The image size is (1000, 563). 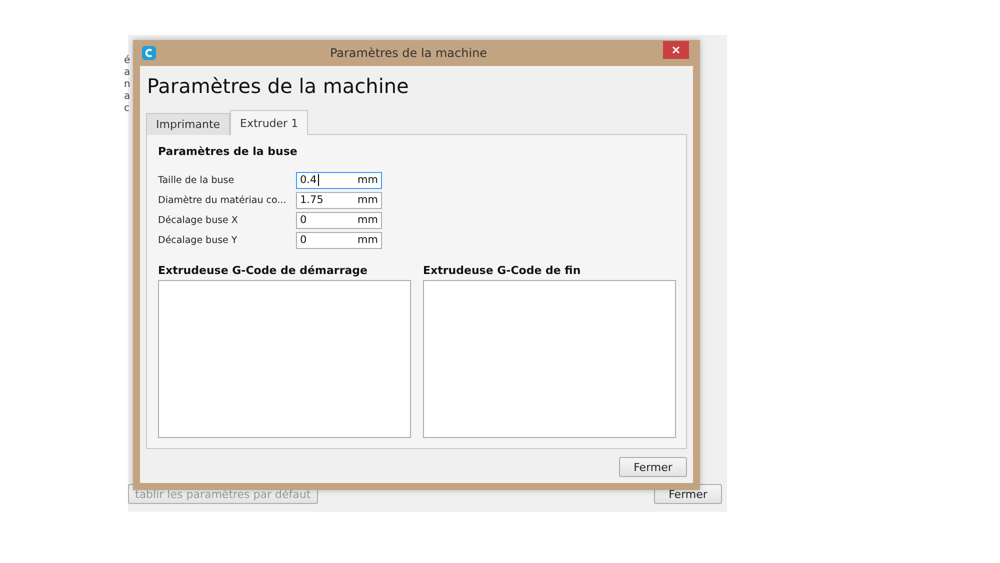 What do you see at coordinates (263, 270) in the screenshot?
I see `section-title: Extrudeuse G-Code de démarrage` at bounding box center [263, 270].